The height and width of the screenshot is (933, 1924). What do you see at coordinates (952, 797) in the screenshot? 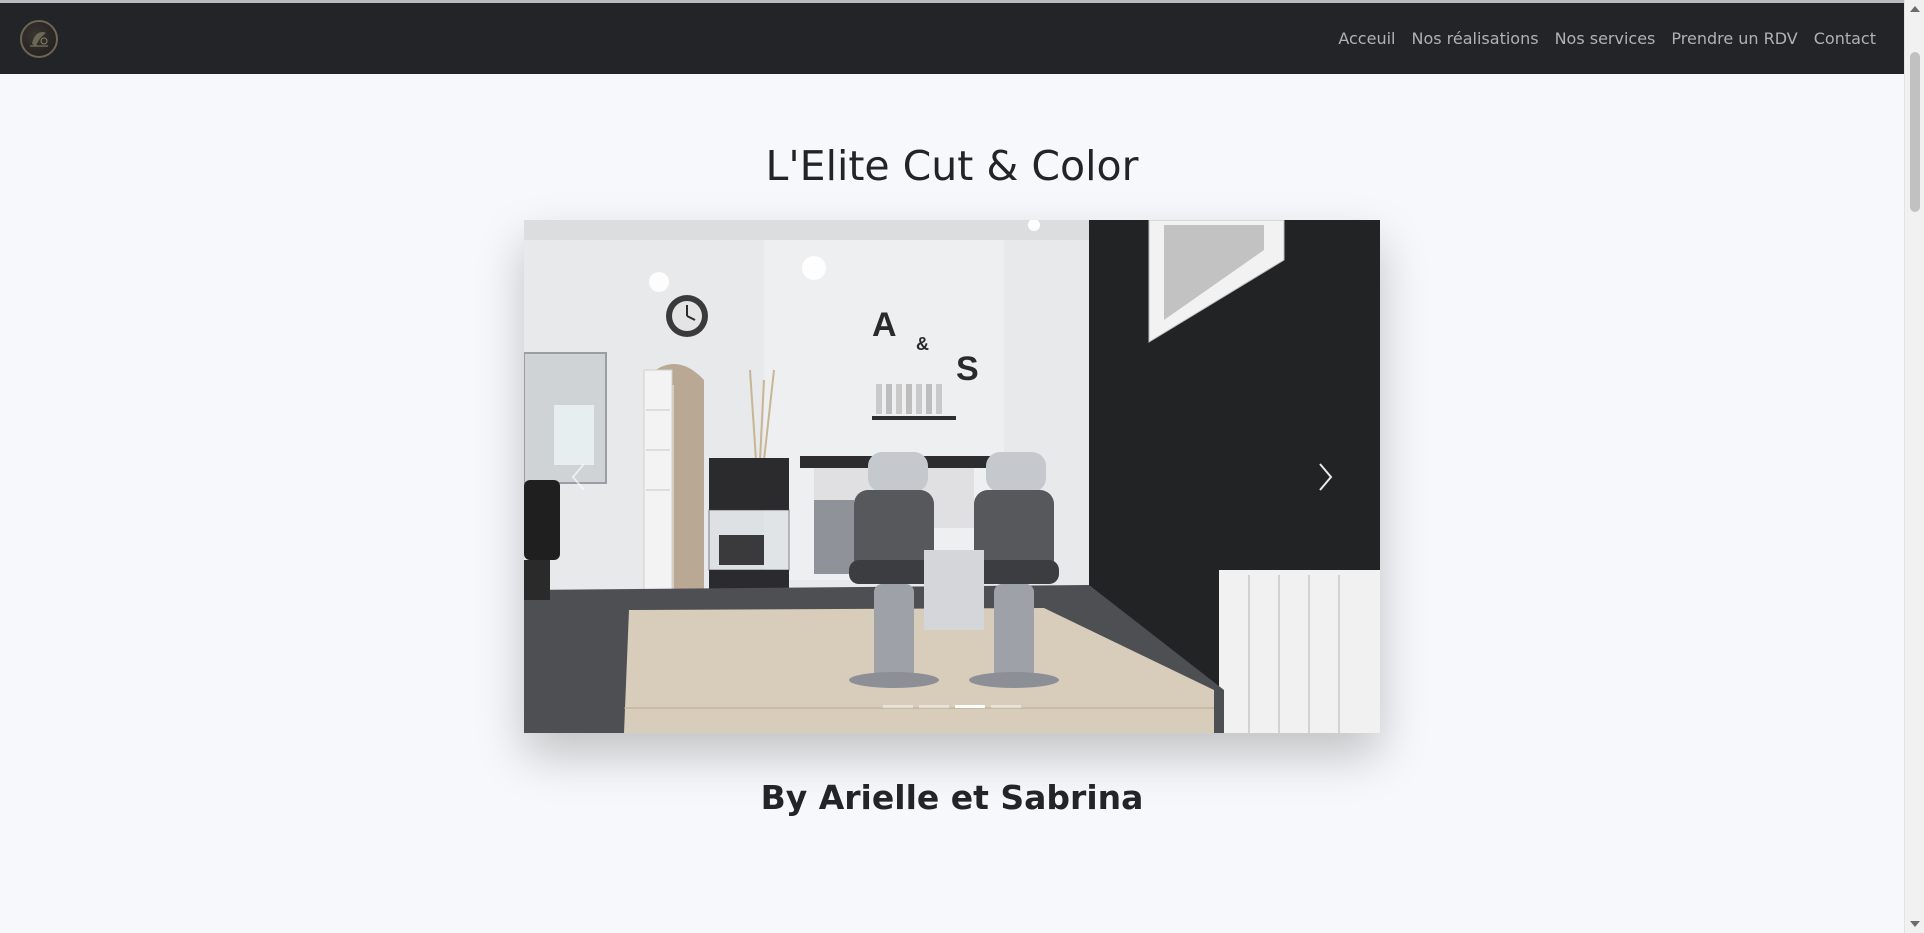
I see `page-subtitle: By Arielle et Sabrina` at bounding box center [952, 797].